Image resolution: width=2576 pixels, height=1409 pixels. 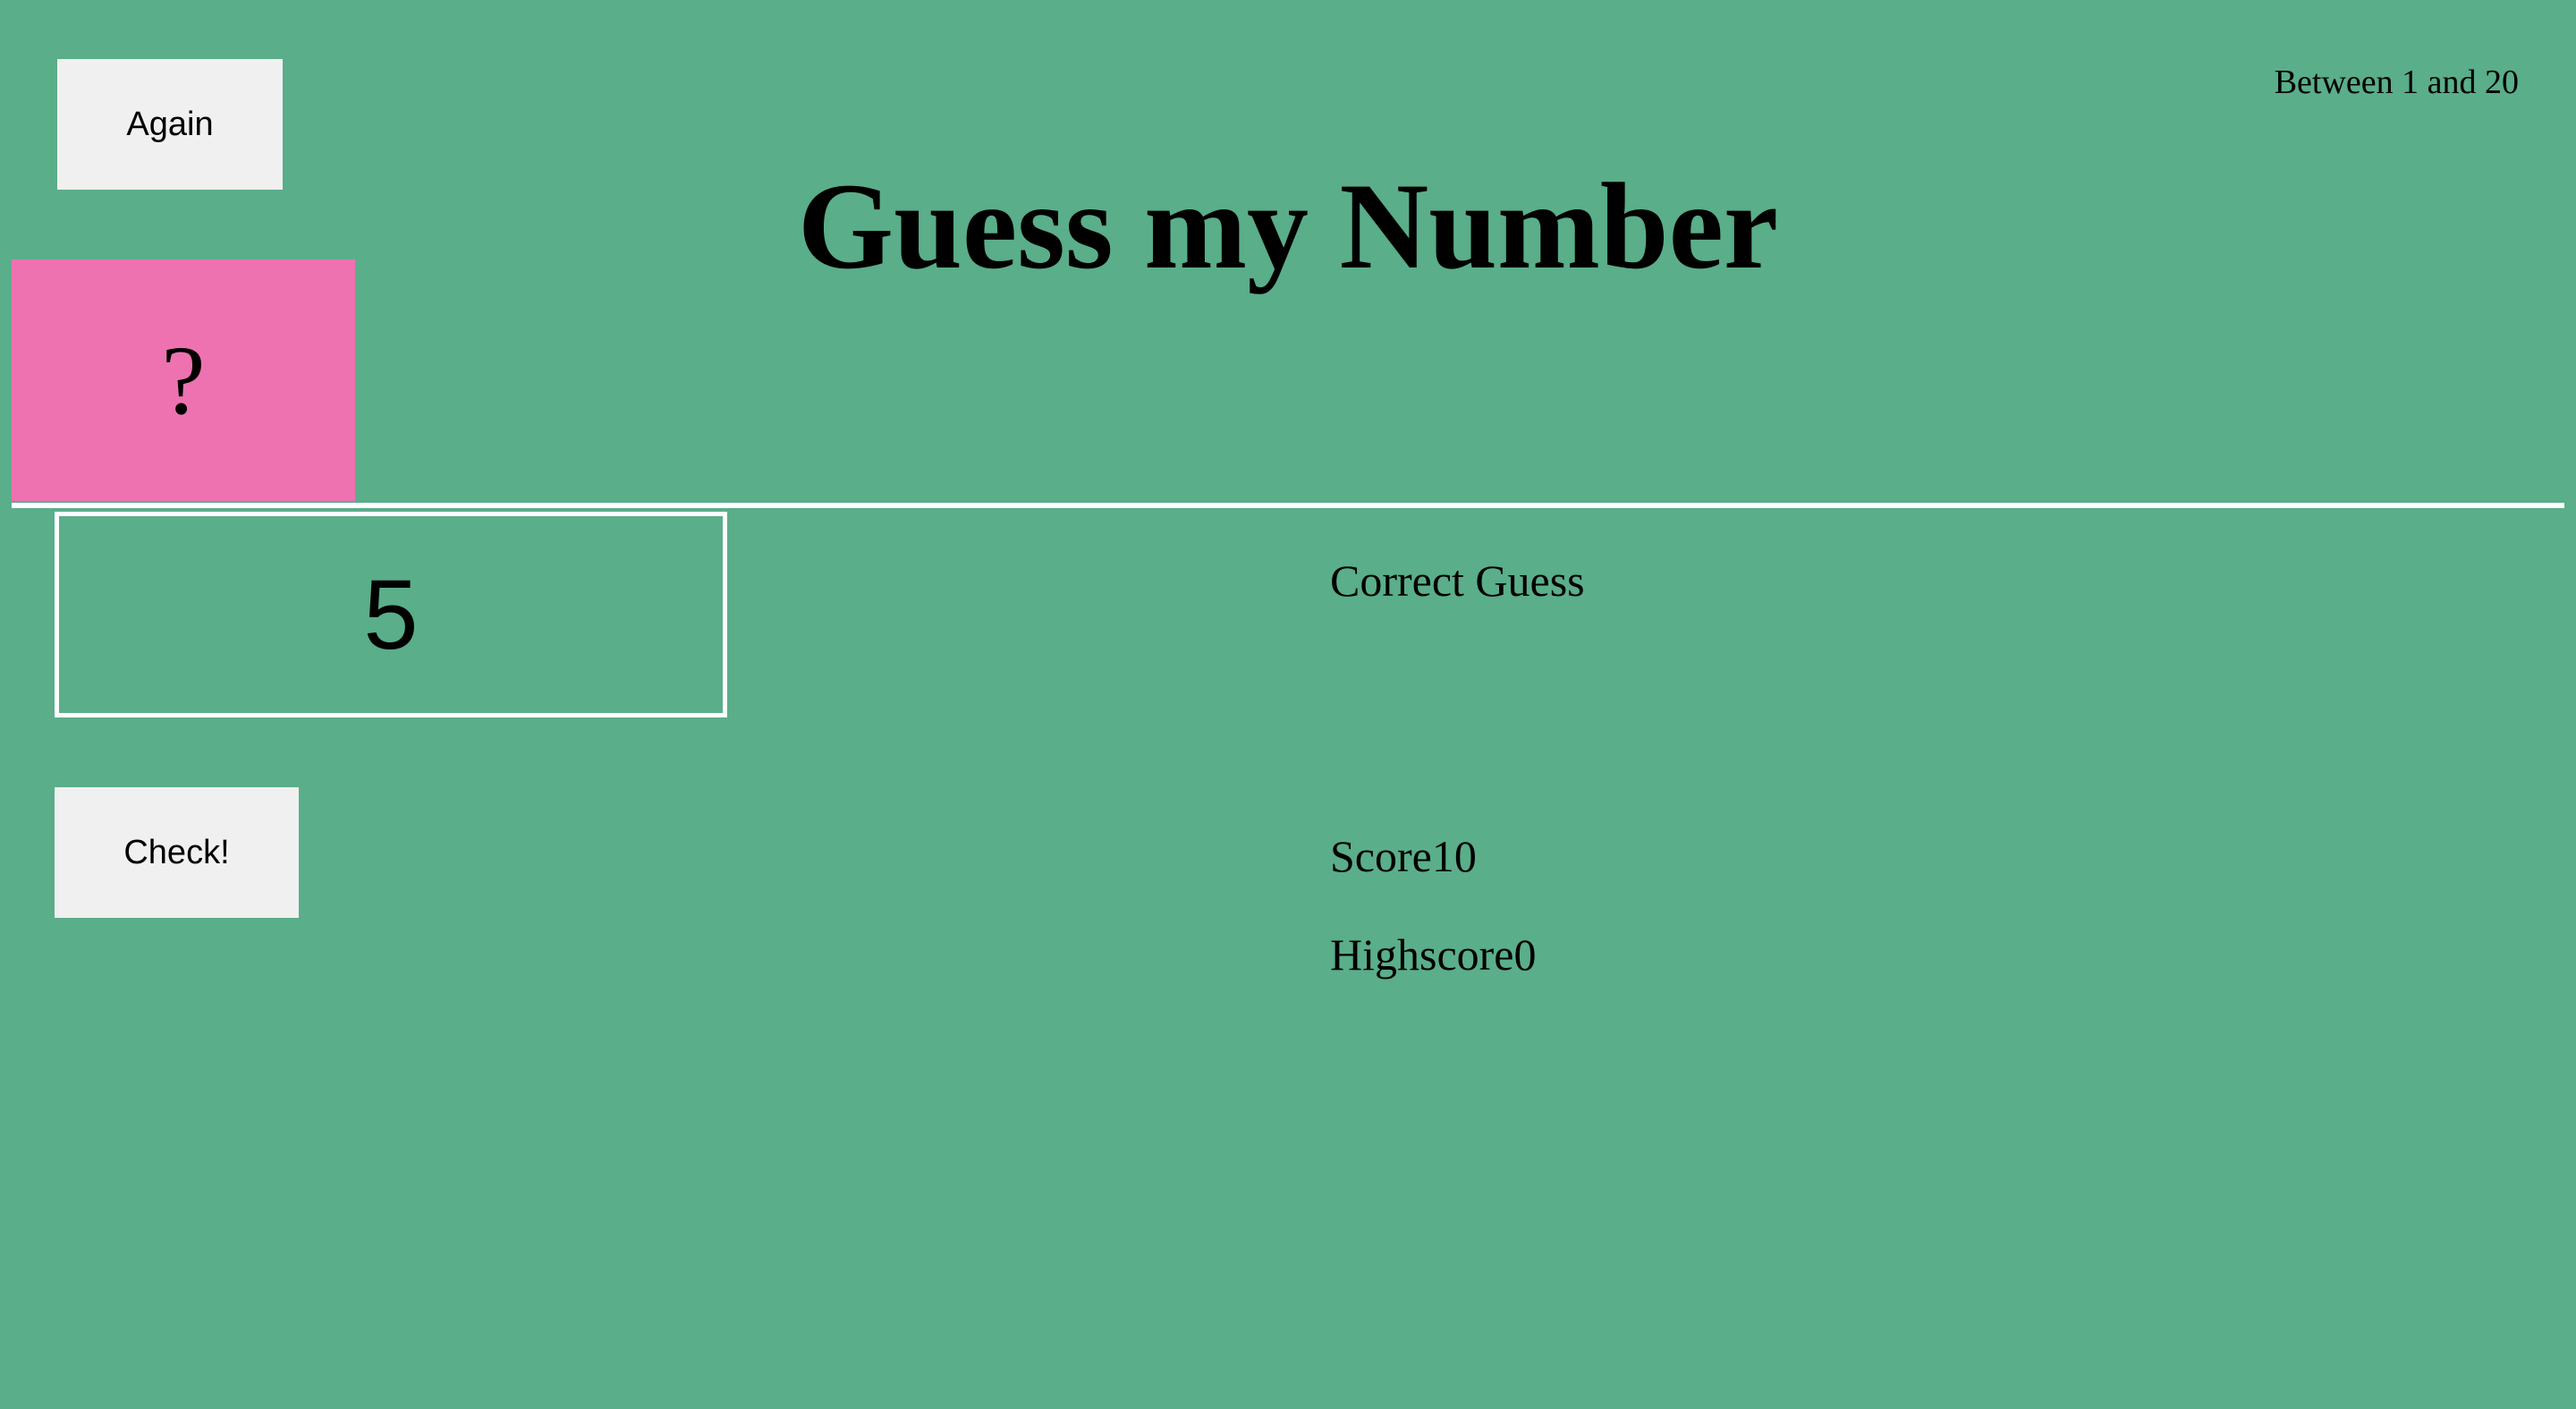 What do you see at coordinates (1288, 226) in the screenshot?
I see `page-title: Guess my Number` at bounding box center [1288, 226].